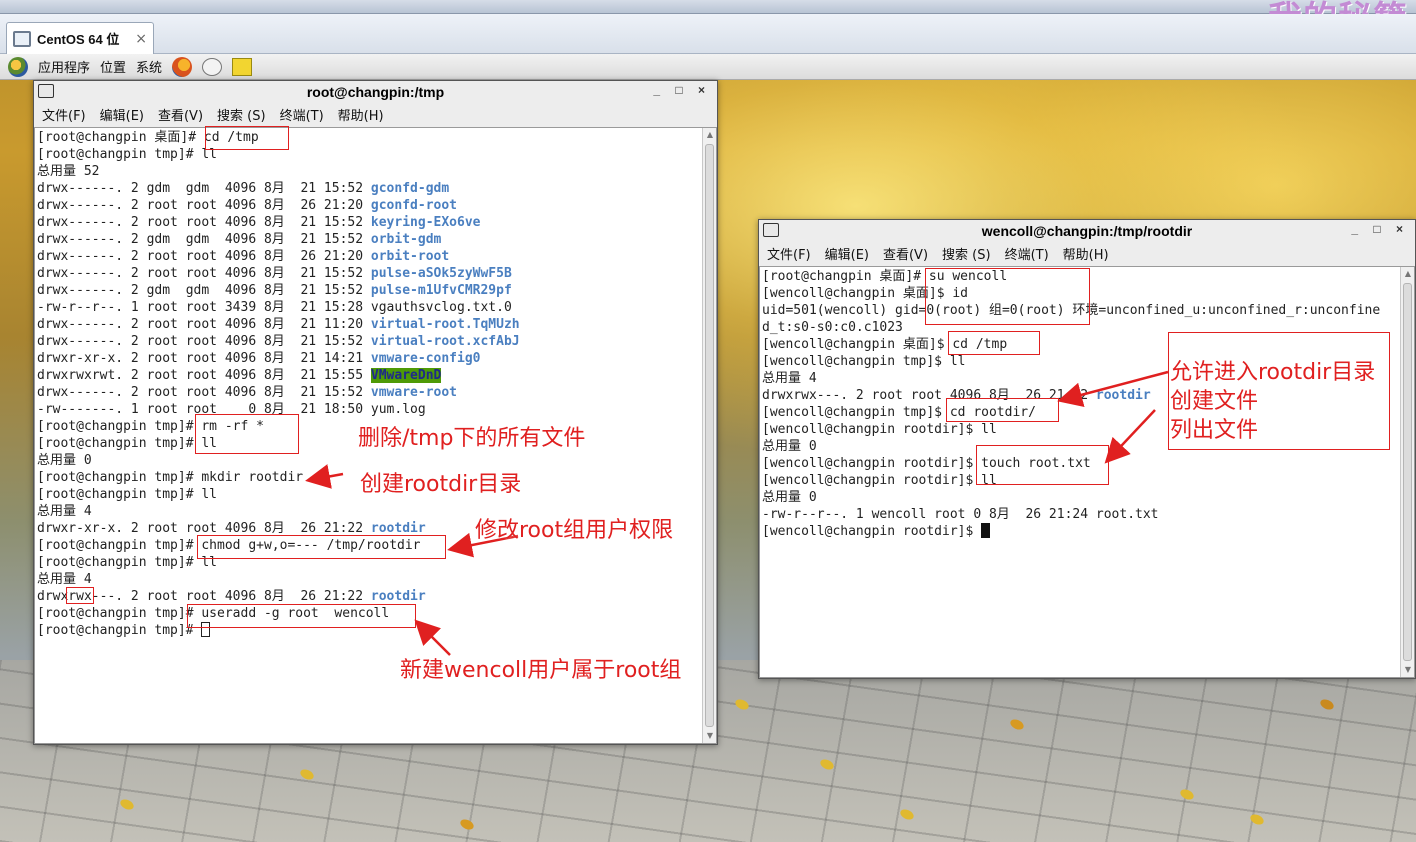 The height and width of the screenshot is (842, 1416). What do you see at coordinates (1214, 401) in the screenshot?
I see `annotation-create-file: 创建文件` at bounding box center [1214, 401].